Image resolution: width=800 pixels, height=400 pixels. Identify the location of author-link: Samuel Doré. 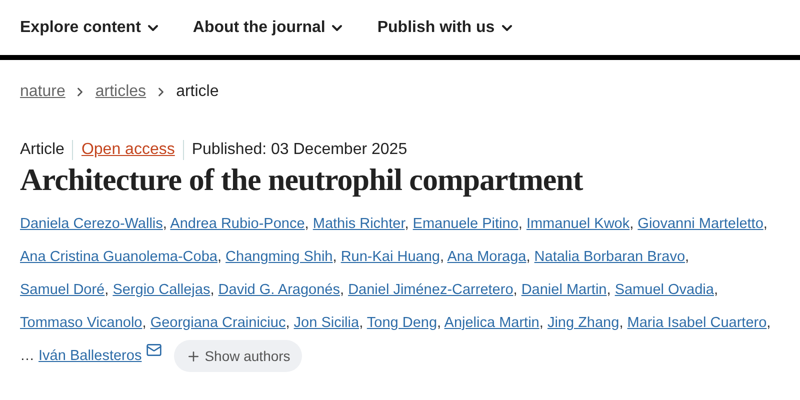
(62, 290).